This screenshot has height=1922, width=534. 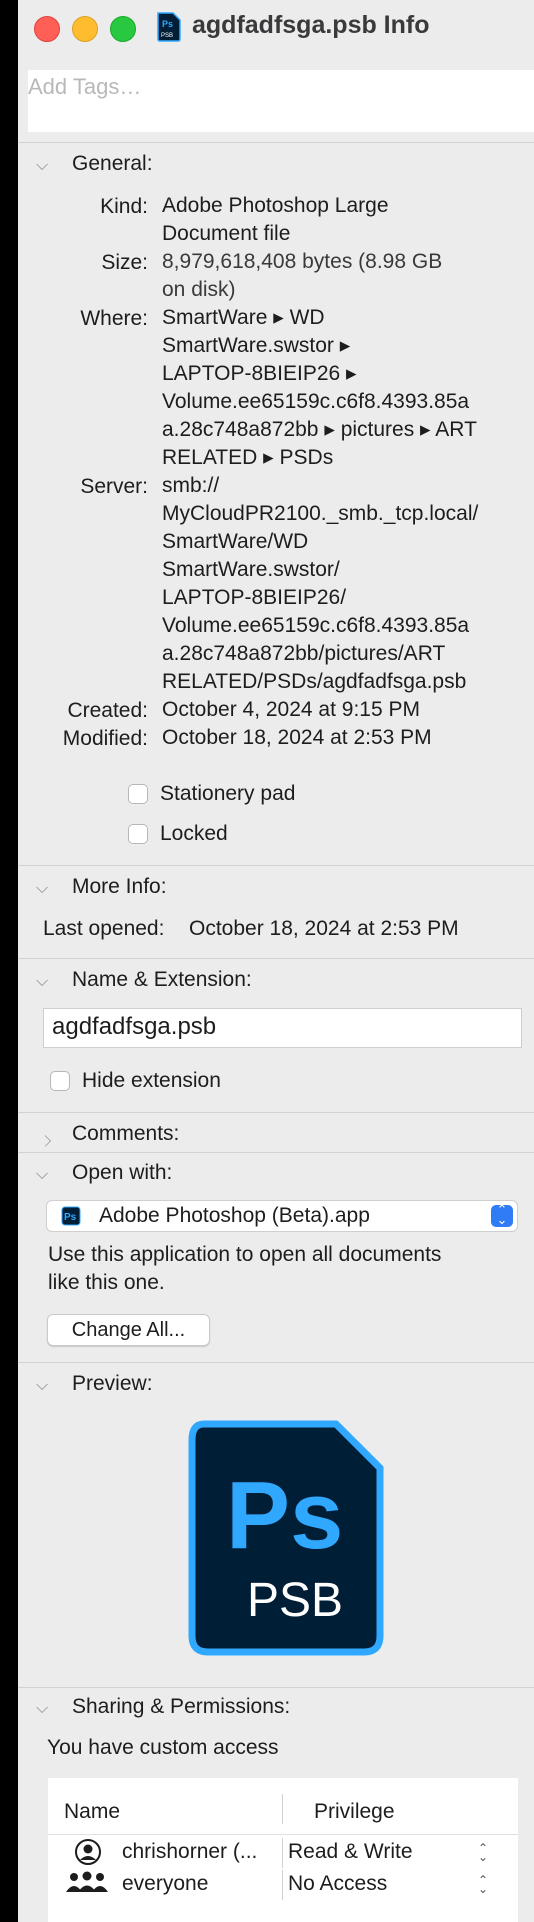 What do you see at coordinates (302, 275) in the screenshot?
I see `size-value: 8,979,618,408 bytes (8.98 GB on disk)` at bounding box center [302, 275].